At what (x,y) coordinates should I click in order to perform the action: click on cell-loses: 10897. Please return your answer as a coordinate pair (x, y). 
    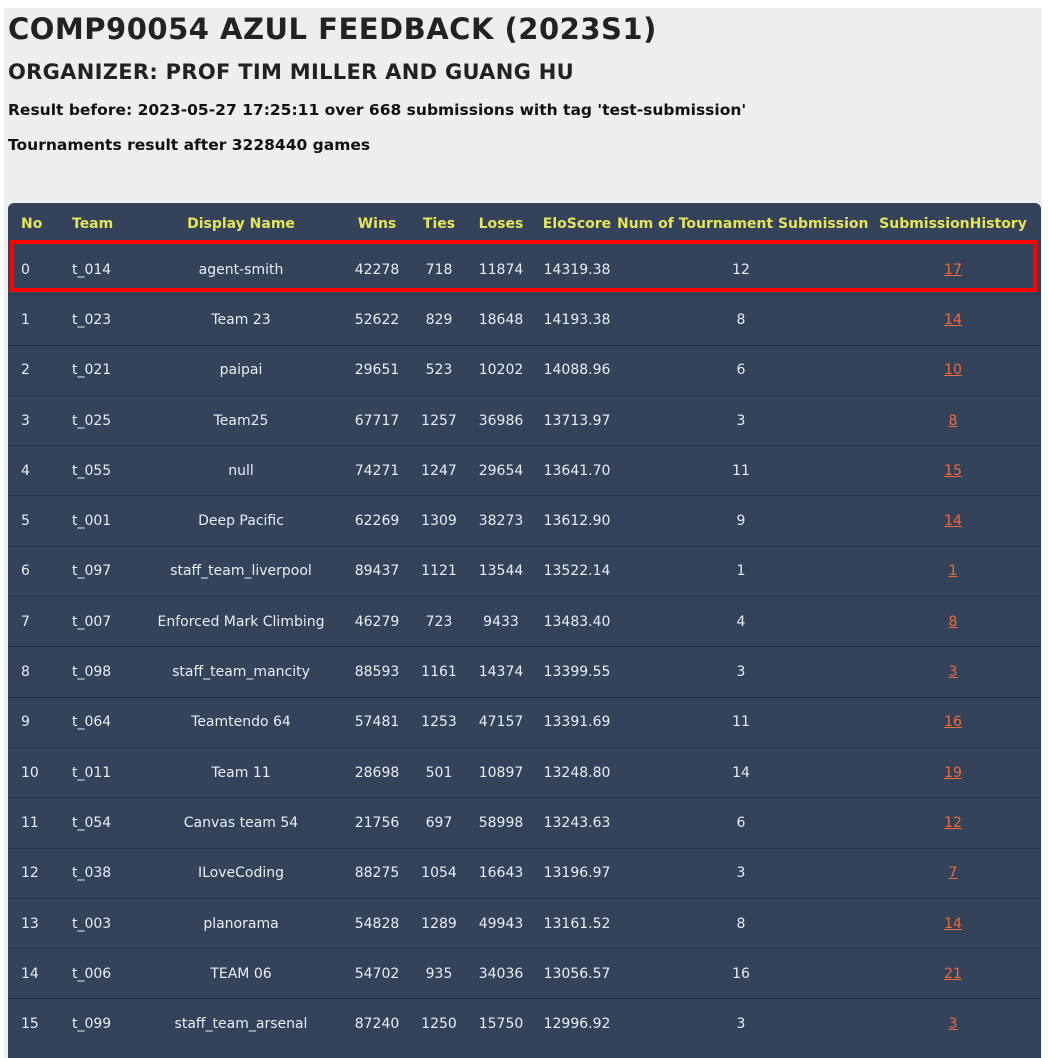
    Looking at the image, I should click on (501, 772).